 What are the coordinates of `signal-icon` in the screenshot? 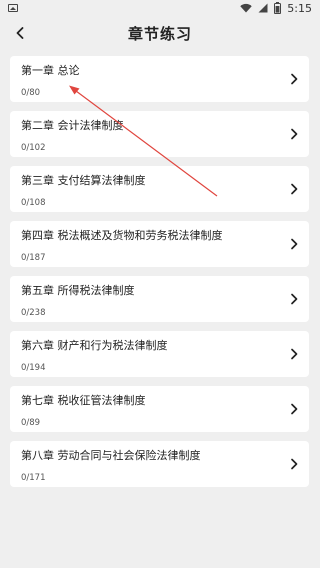 It's located at (263, 8).